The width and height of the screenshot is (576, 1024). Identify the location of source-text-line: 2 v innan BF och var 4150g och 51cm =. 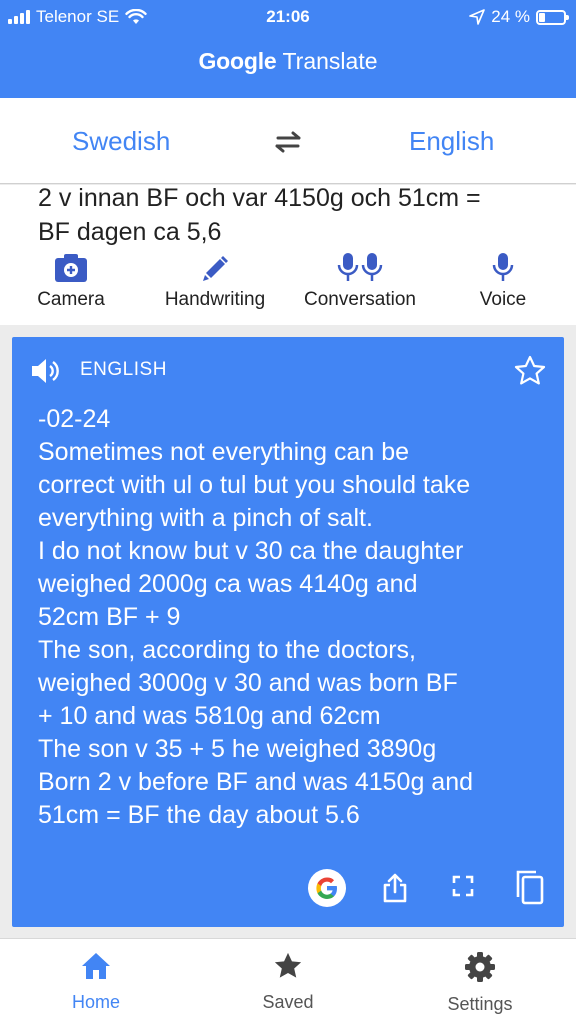
(259, 198).